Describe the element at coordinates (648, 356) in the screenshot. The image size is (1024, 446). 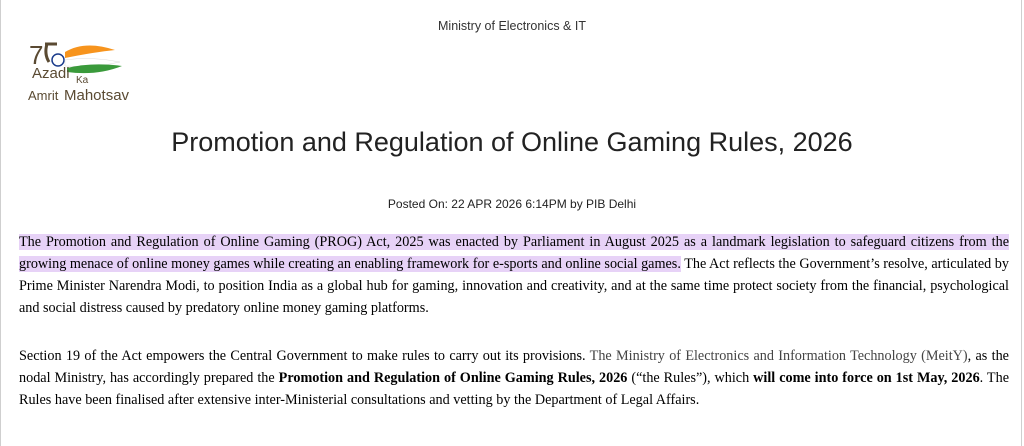
I see `ministry-reference-text: The Ministry of Elec` at that location.